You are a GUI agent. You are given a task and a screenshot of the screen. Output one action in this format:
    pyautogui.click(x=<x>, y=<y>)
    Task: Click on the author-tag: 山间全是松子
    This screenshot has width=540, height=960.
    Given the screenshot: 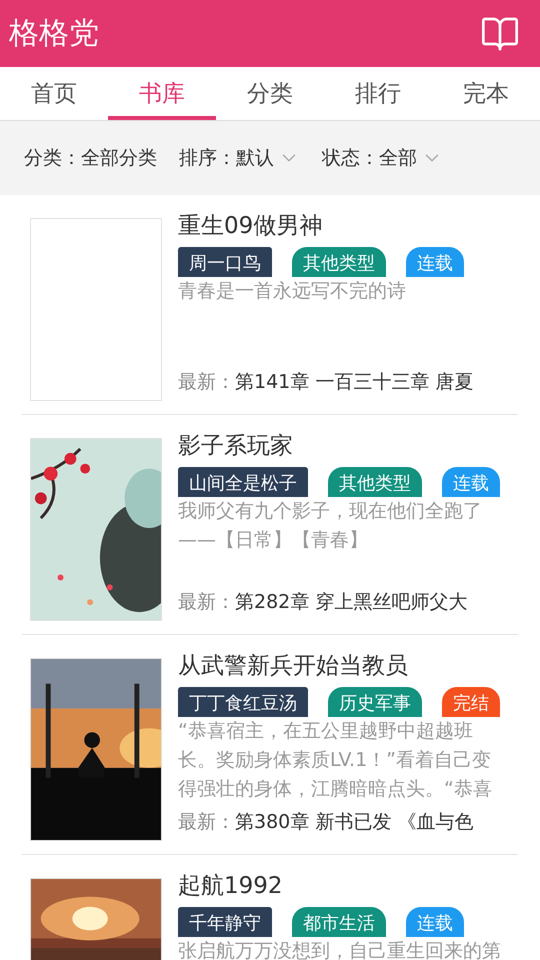 What is the action you would take?
    pyautogui.click(x=243, y=482)
    